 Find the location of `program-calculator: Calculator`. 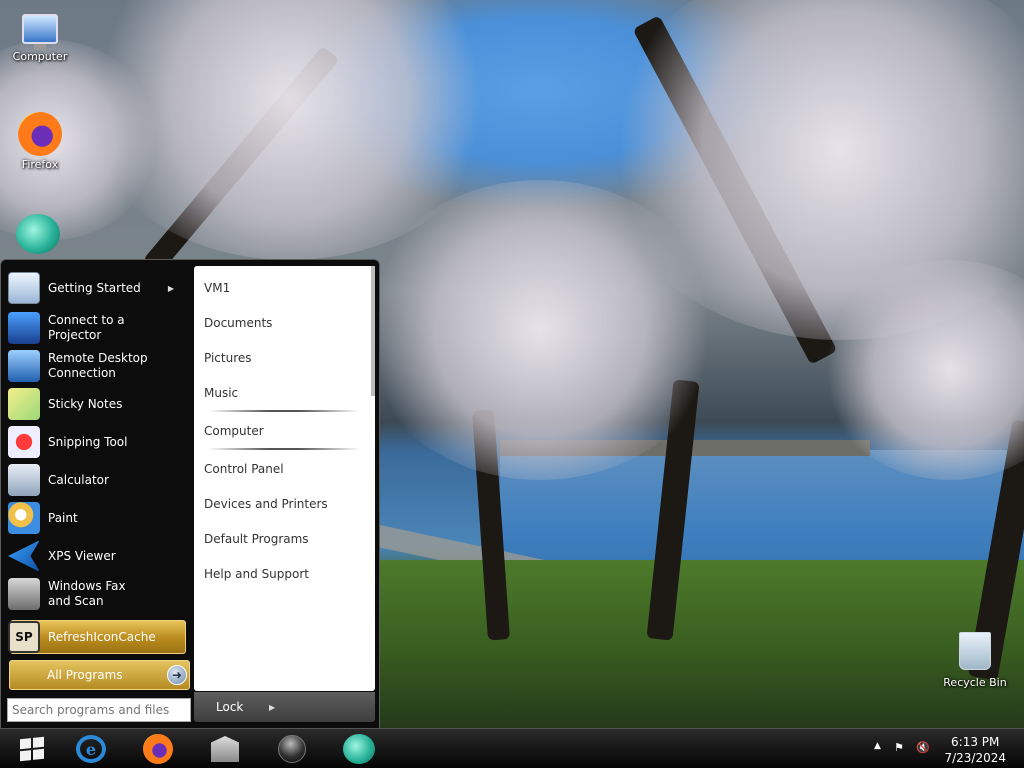

program-calculator: Calculator is located at coordinates (98, 480).